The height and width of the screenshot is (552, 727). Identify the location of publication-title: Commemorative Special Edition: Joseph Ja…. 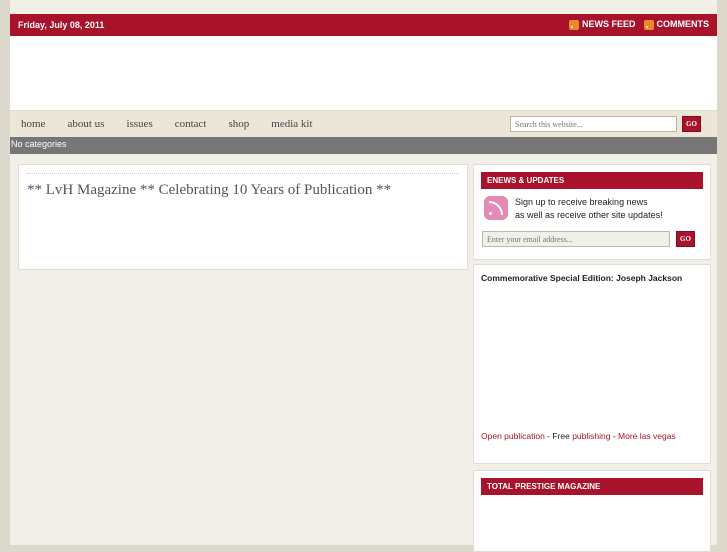
(582, 278).